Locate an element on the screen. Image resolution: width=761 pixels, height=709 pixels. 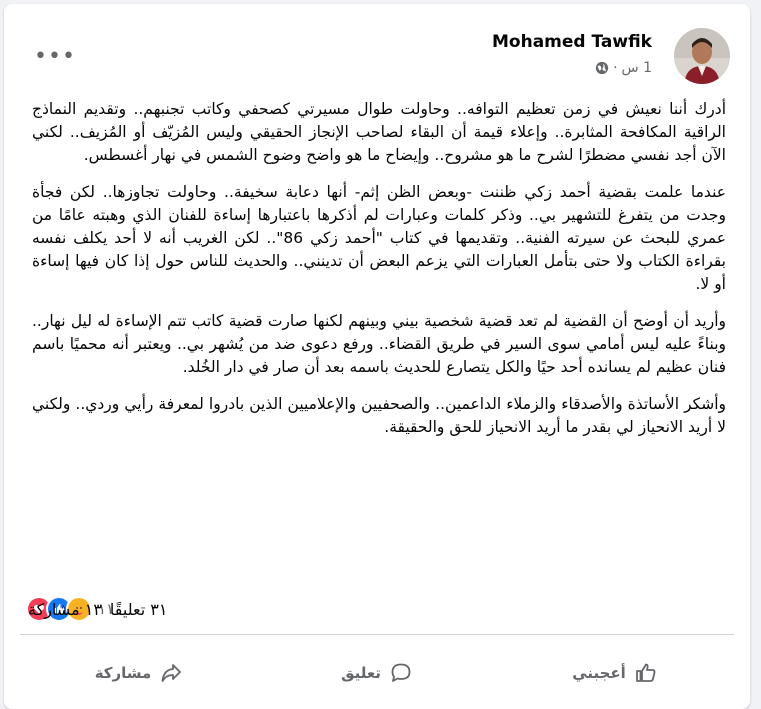
comments-count: ٣١ تعليقًا is located at coordinates (139, 609).